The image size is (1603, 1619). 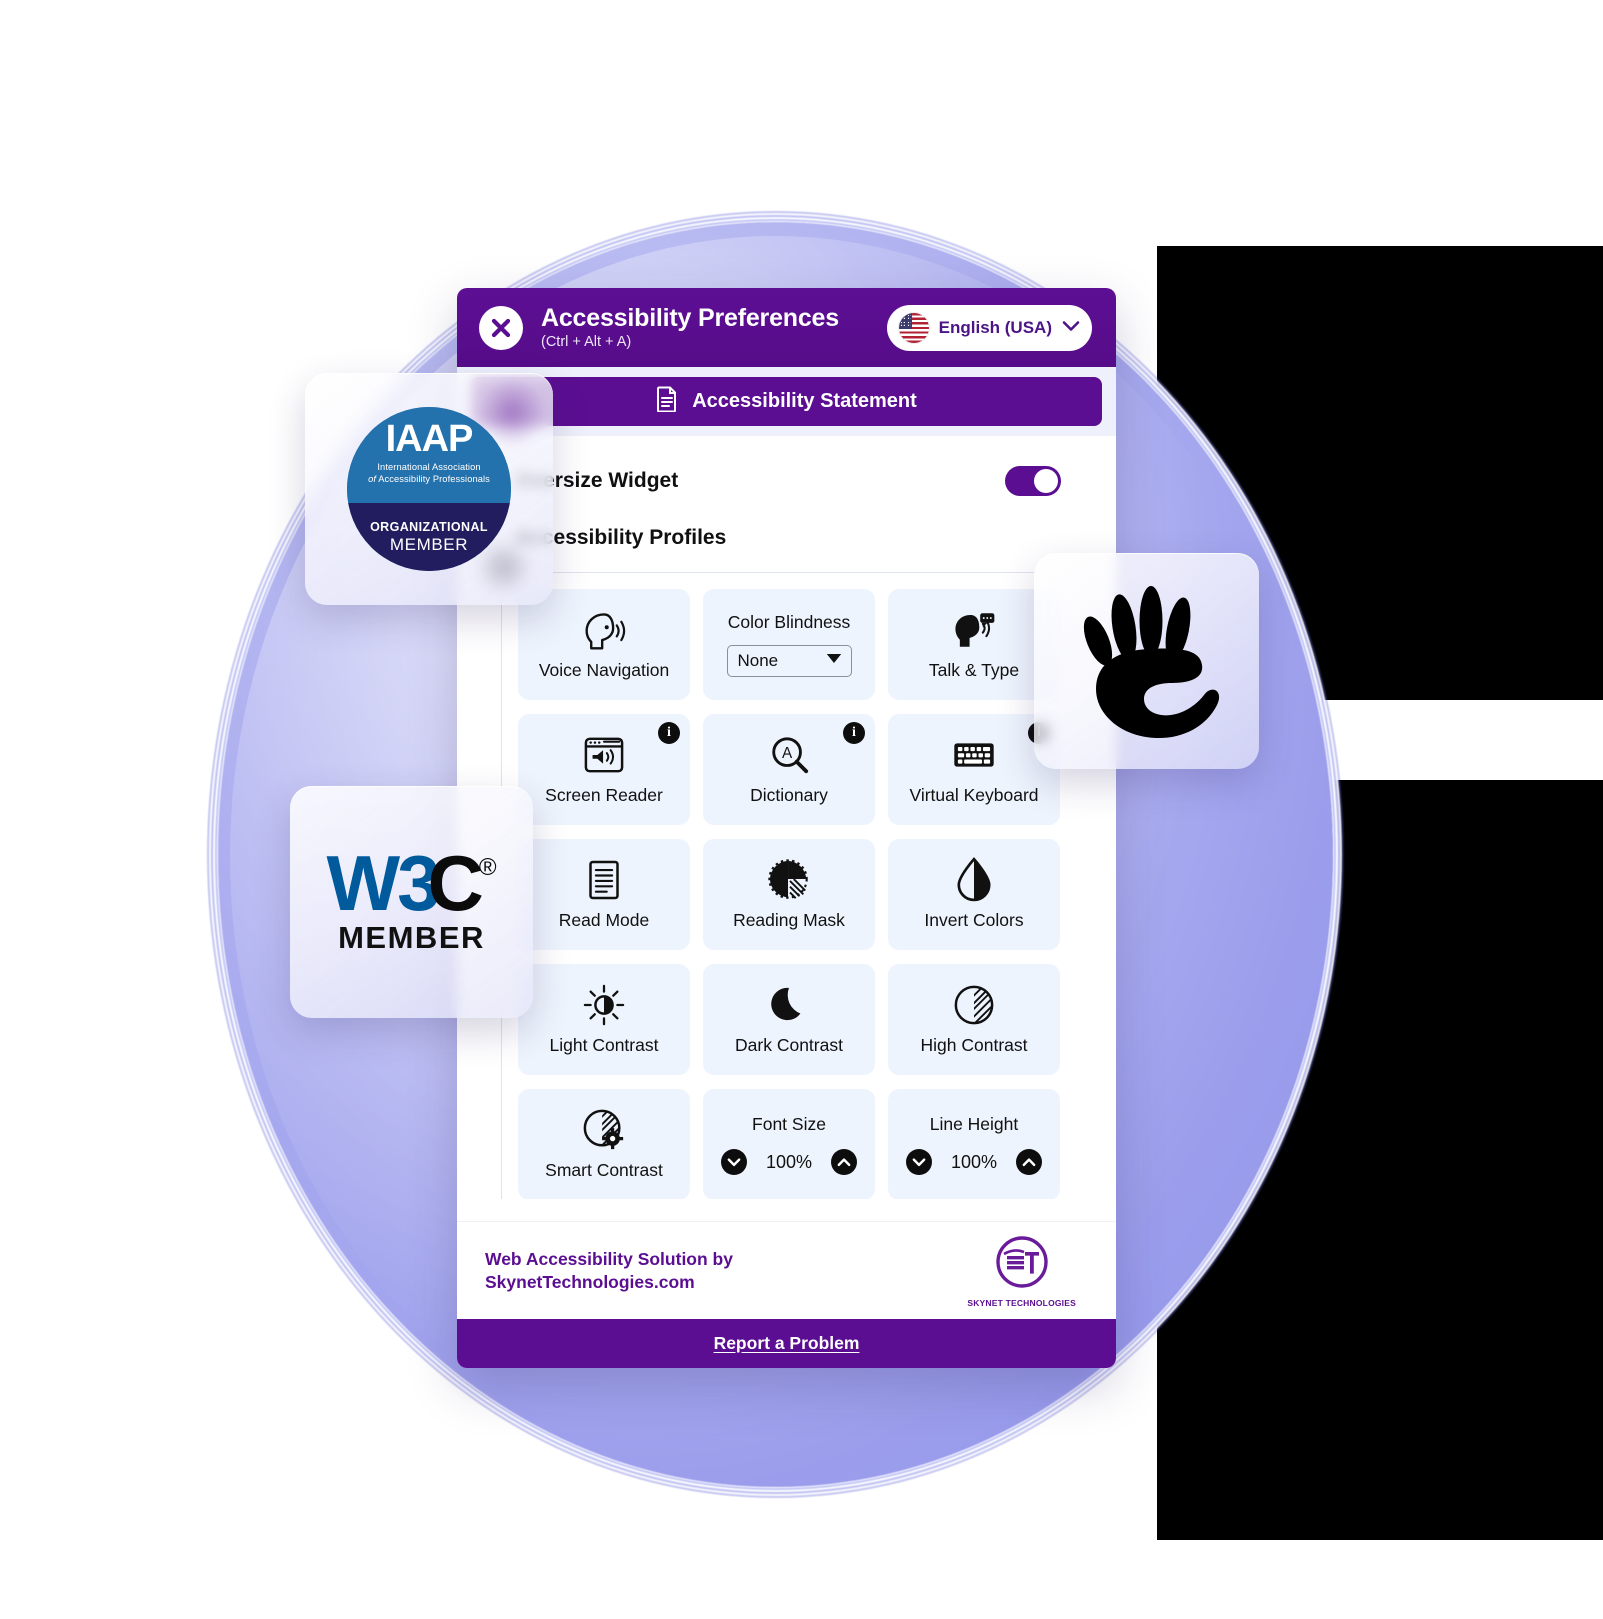 I want to click on accessibility-statement-button: Accessibility Statement, so click(x=786, y=401).